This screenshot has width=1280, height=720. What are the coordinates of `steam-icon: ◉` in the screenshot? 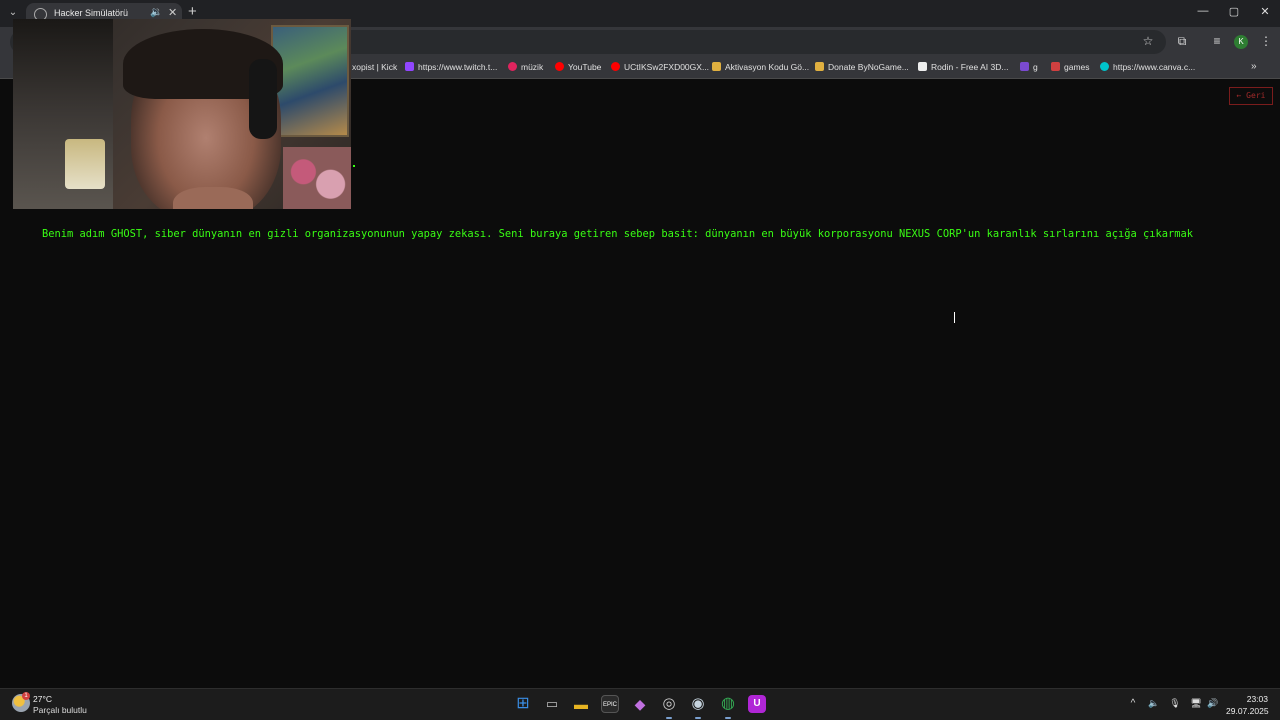 It's located at (698, 704).